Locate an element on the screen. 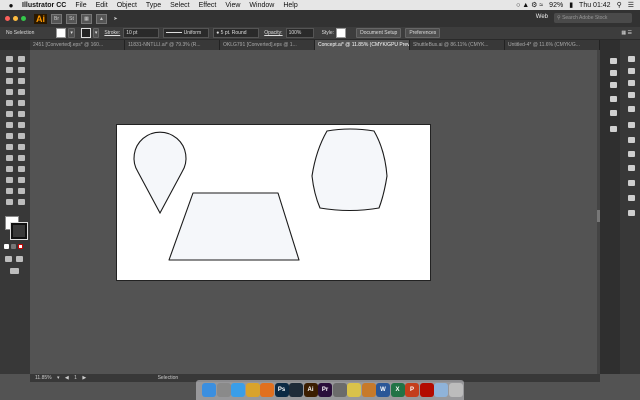 The height and width of the screenshot is (400, 640). color-mode-icon is located at coordinates (6, 246).